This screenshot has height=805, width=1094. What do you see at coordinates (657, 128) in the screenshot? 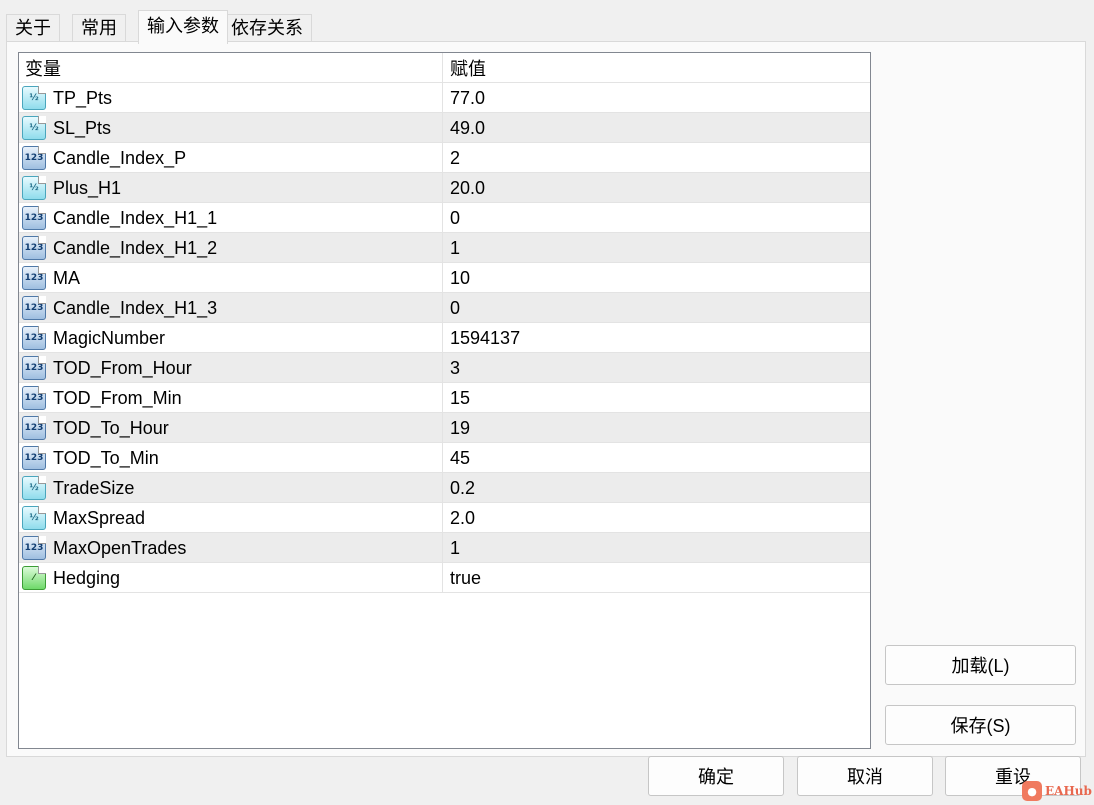
I see `parameter-value-cell: 49.0` at bounding box center [657, 128].